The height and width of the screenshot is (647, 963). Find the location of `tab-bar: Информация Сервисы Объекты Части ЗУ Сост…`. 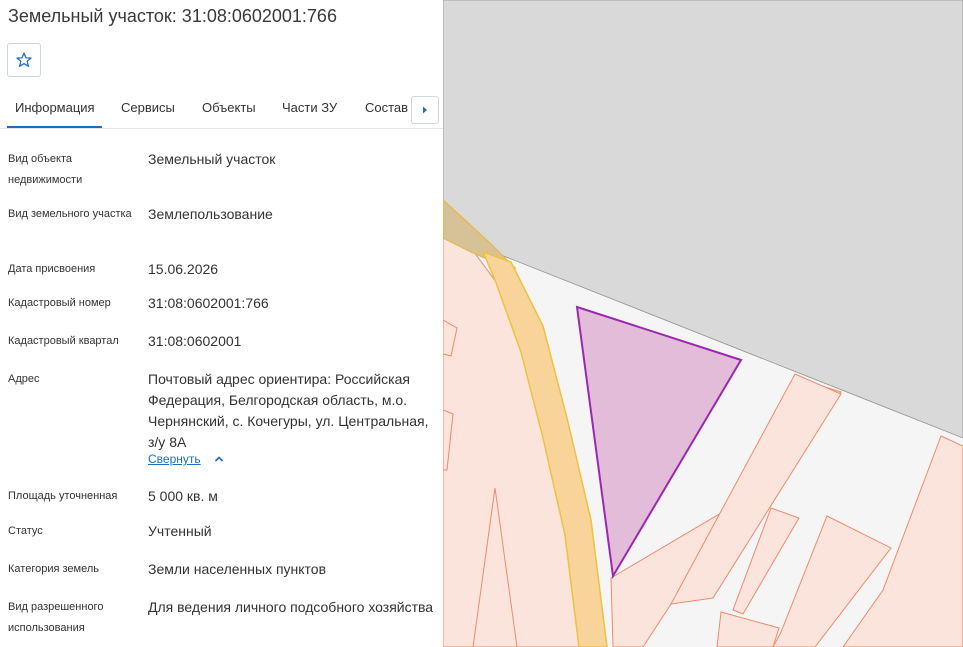

tab-bar: Информация Сервисы Объекты Части ЗУ Сост… is located at coordinates (221, 109).